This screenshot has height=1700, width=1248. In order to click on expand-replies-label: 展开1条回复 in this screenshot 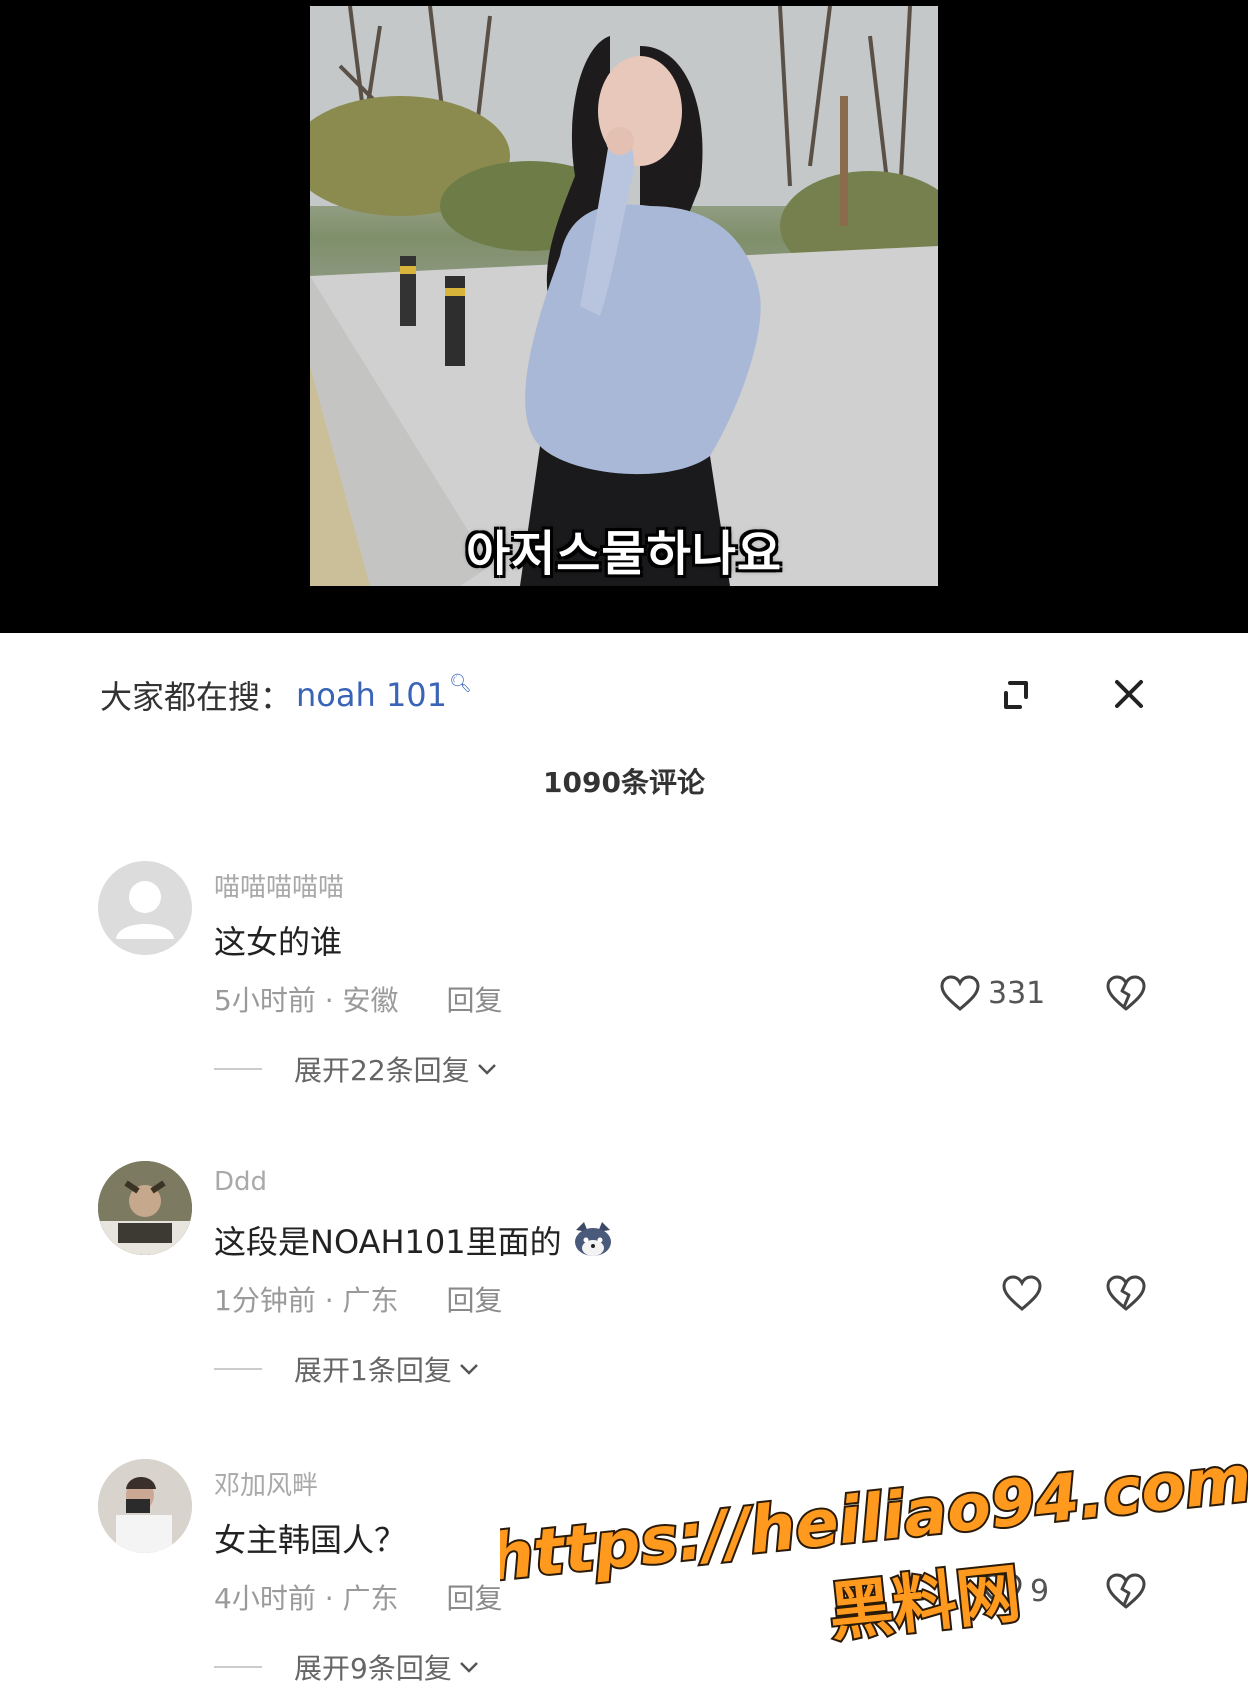, I will do `click(373, 1370)`.